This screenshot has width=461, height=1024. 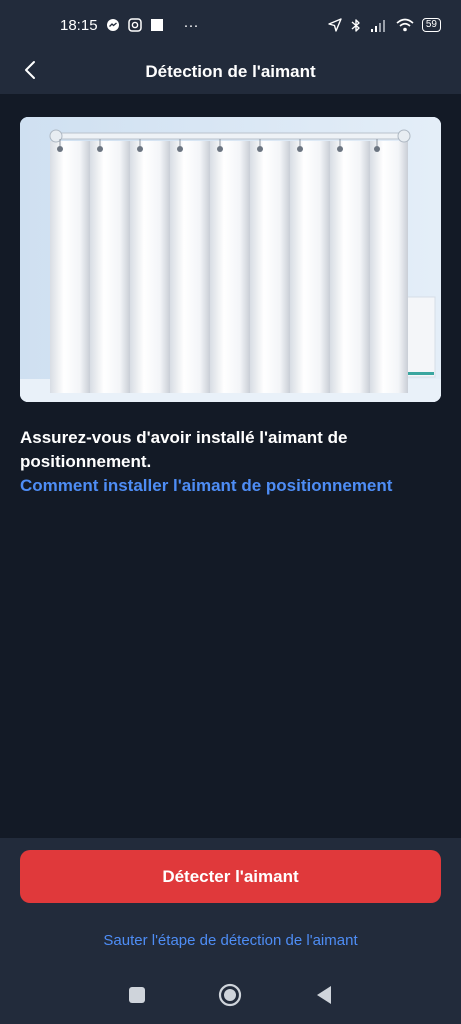 I want to click on home-button, so click(x=230, y=997).